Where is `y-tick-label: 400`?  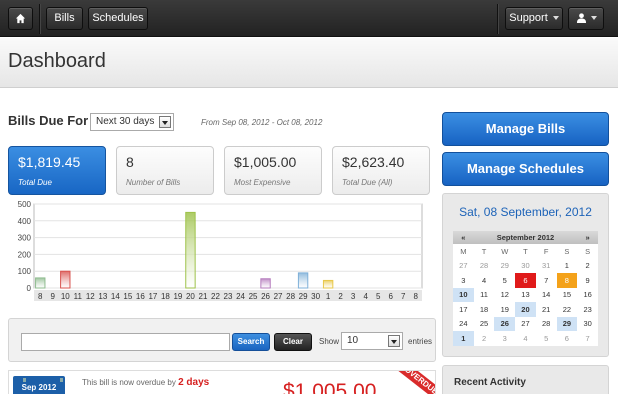 y-tick-label: 400 is located at coordinates (25, 221).